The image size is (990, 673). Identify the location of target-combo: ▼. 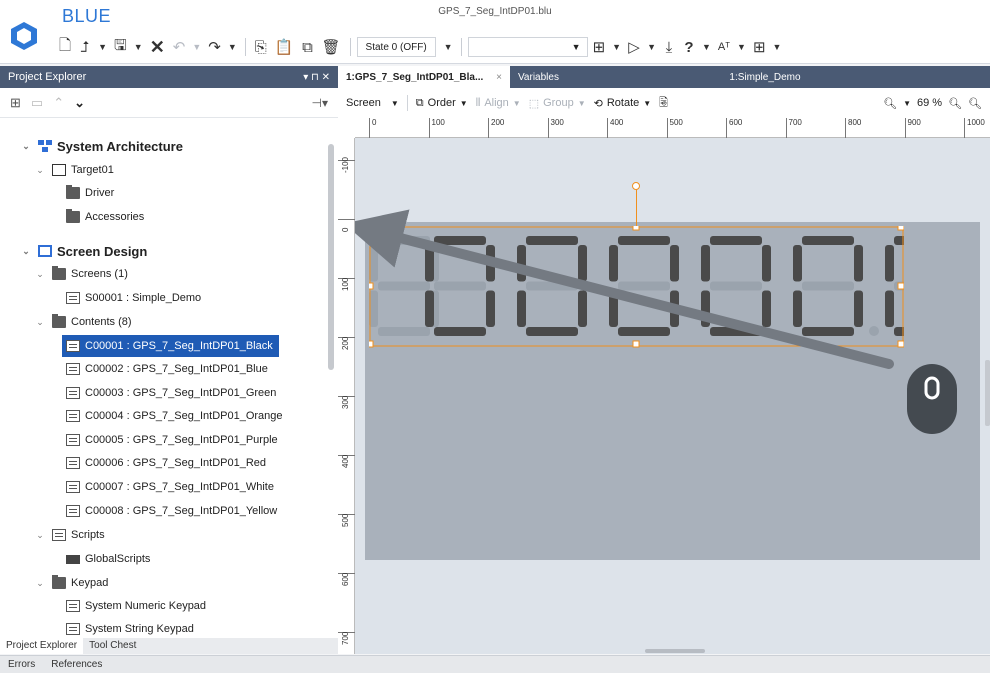
(527, 47).